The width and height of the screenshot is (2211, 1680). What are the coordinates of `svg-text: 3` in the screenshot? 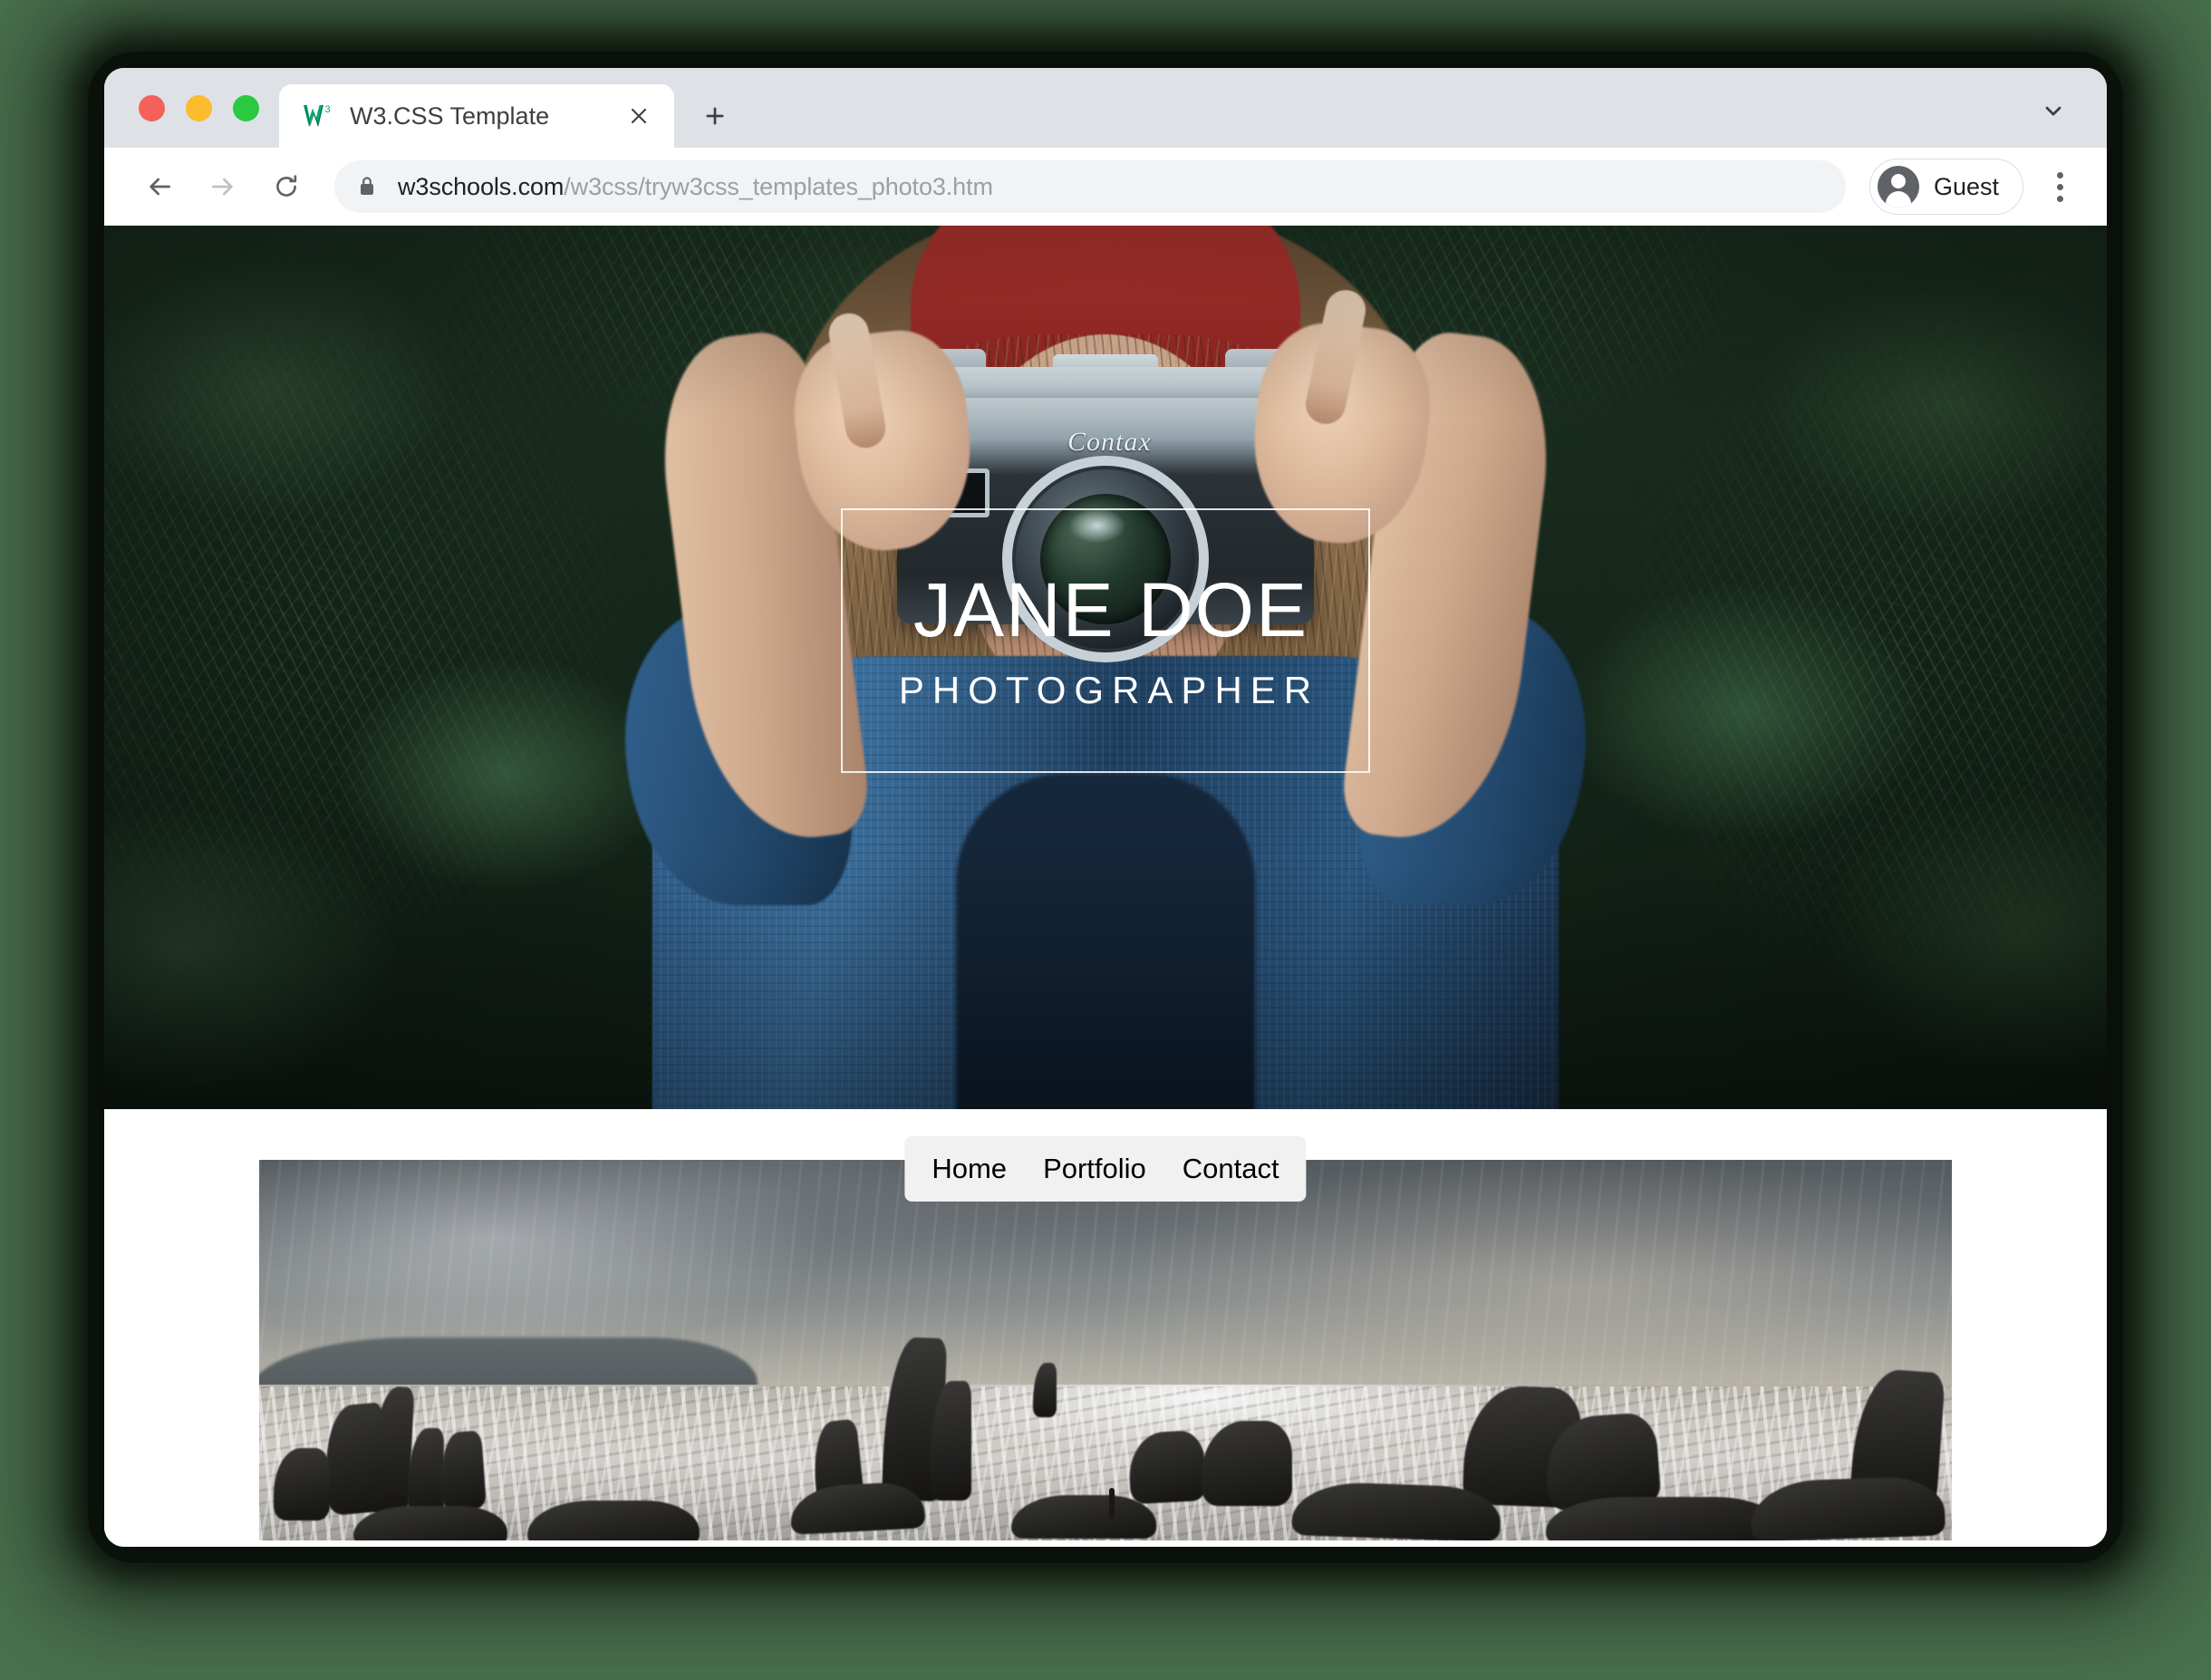 It's located at (328, 110).